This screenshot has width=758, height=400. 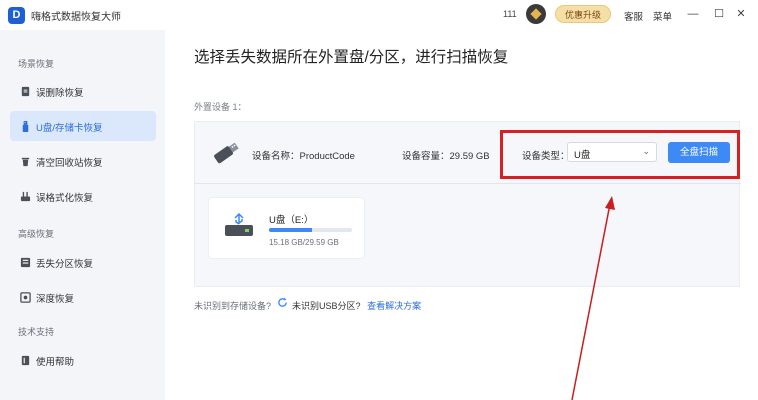 What do you see at coordinates (25, 297) in the screenshot?
I see `deep-scan-icon` at bounding box center [25, 297].